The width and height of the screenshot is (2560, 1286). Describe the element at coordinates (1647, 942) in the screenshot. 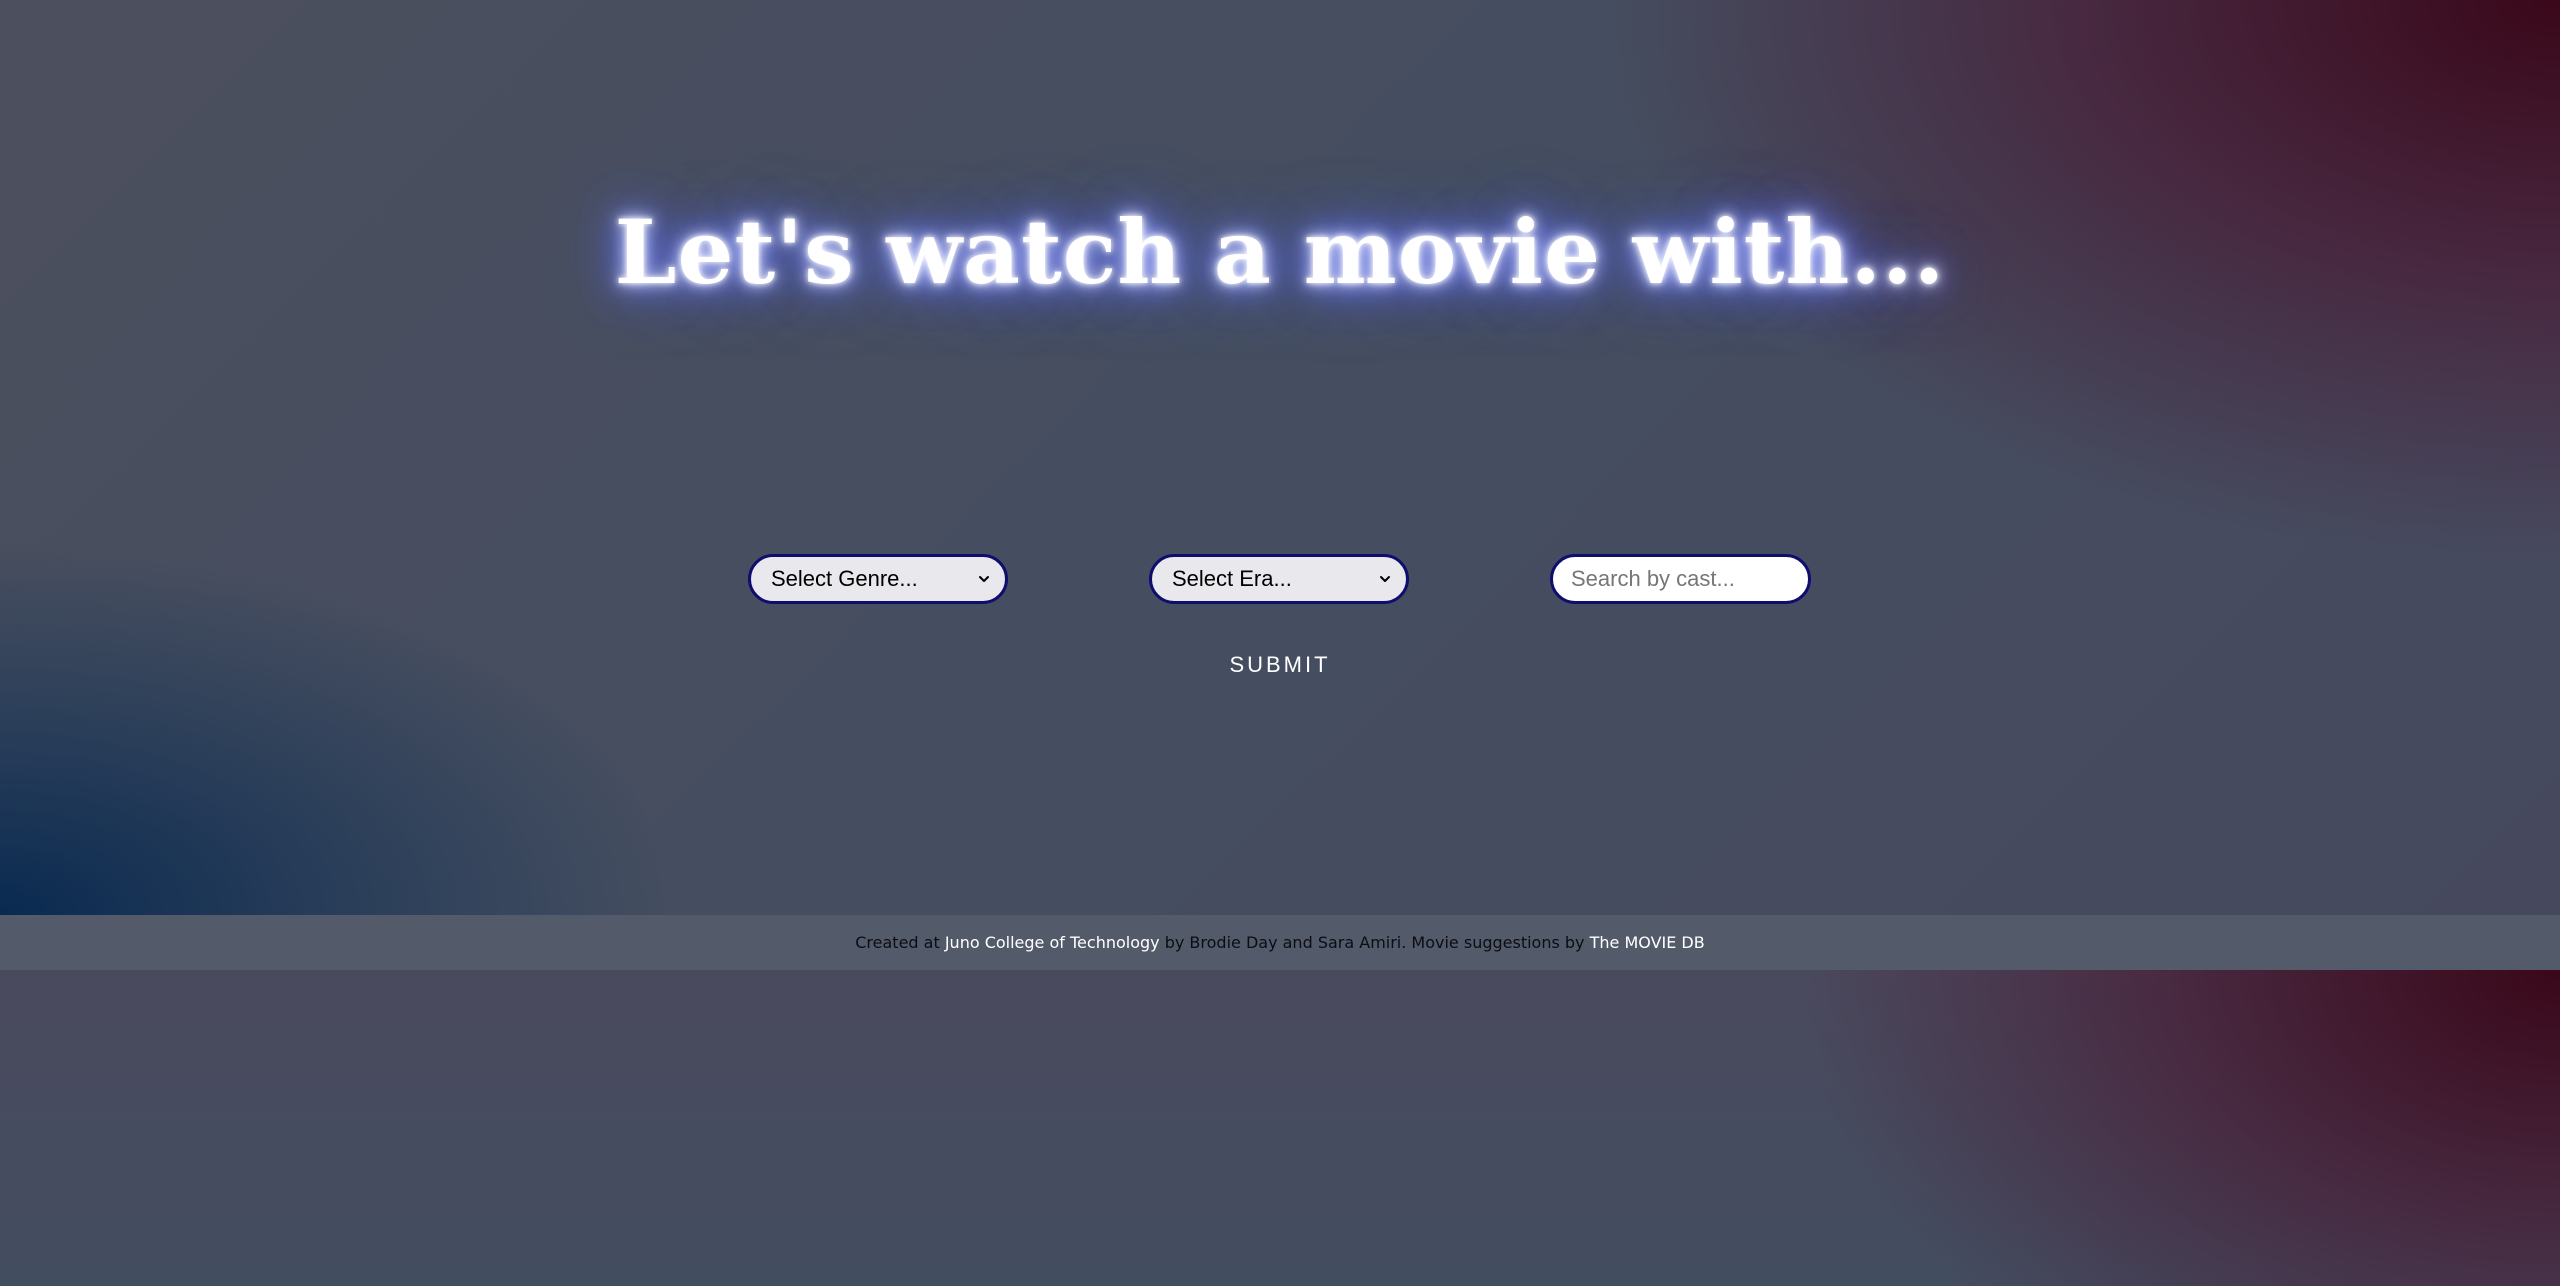

I see `the-movie-db-link: The MOVIE DB` at that location.